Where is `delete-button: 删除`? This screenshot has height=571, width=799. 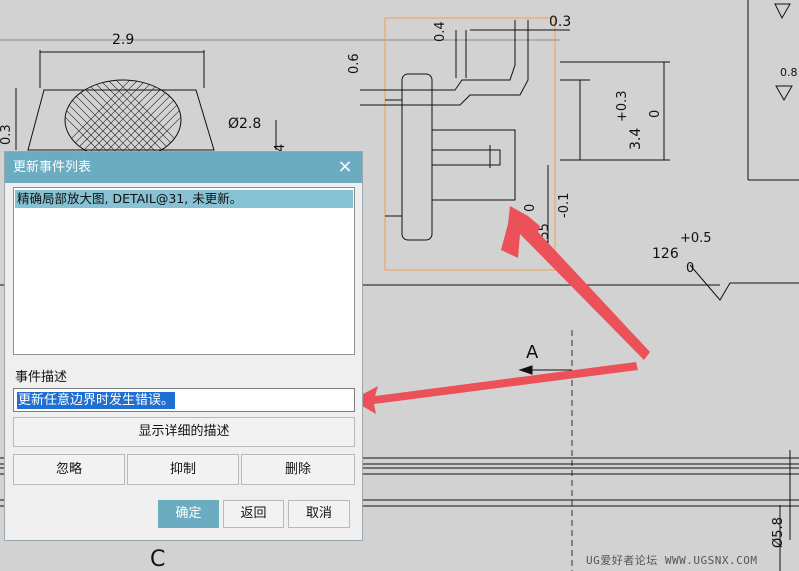
delete-button: 删除 is located at coordinates (298, 469).